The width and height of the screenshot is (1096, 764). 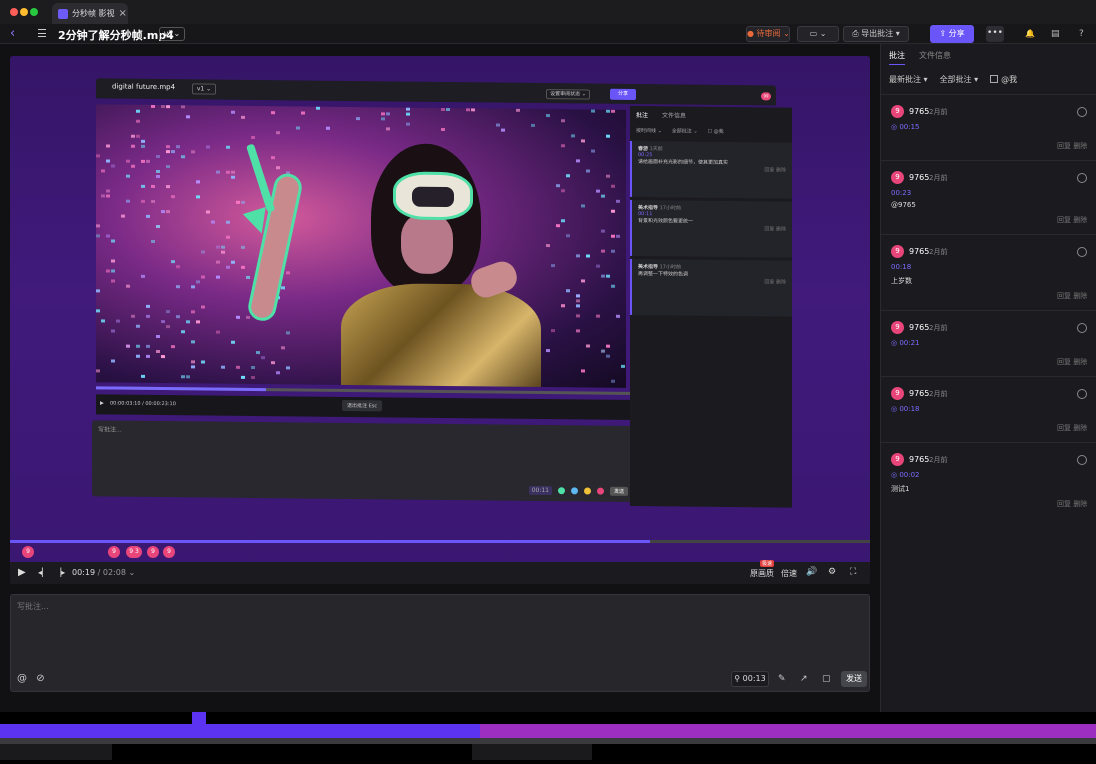 What do you see at coordinates (938, 394) in the screenshot?
I see `comment-time: 2月前` at bounding box center [938, 394].